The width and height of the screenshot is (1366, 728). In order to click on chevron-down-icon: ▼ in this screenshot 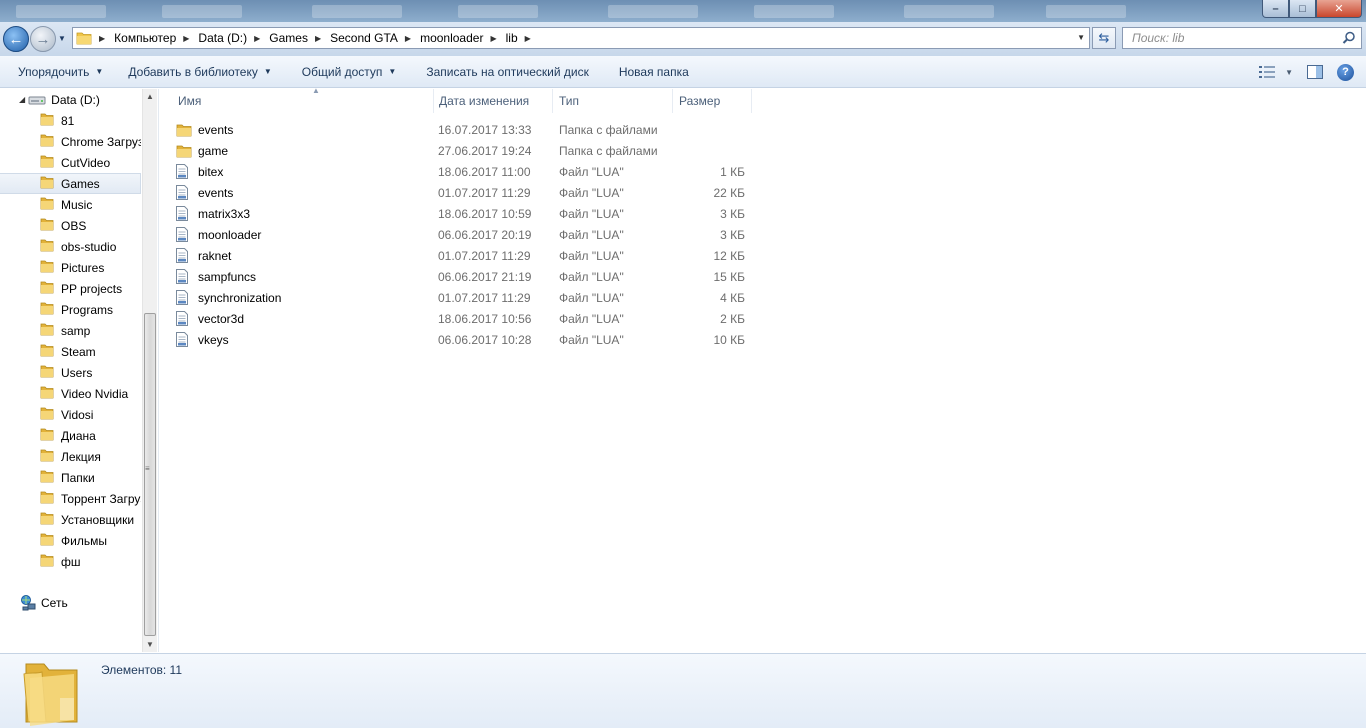, I will do `click(1289, 72)`.